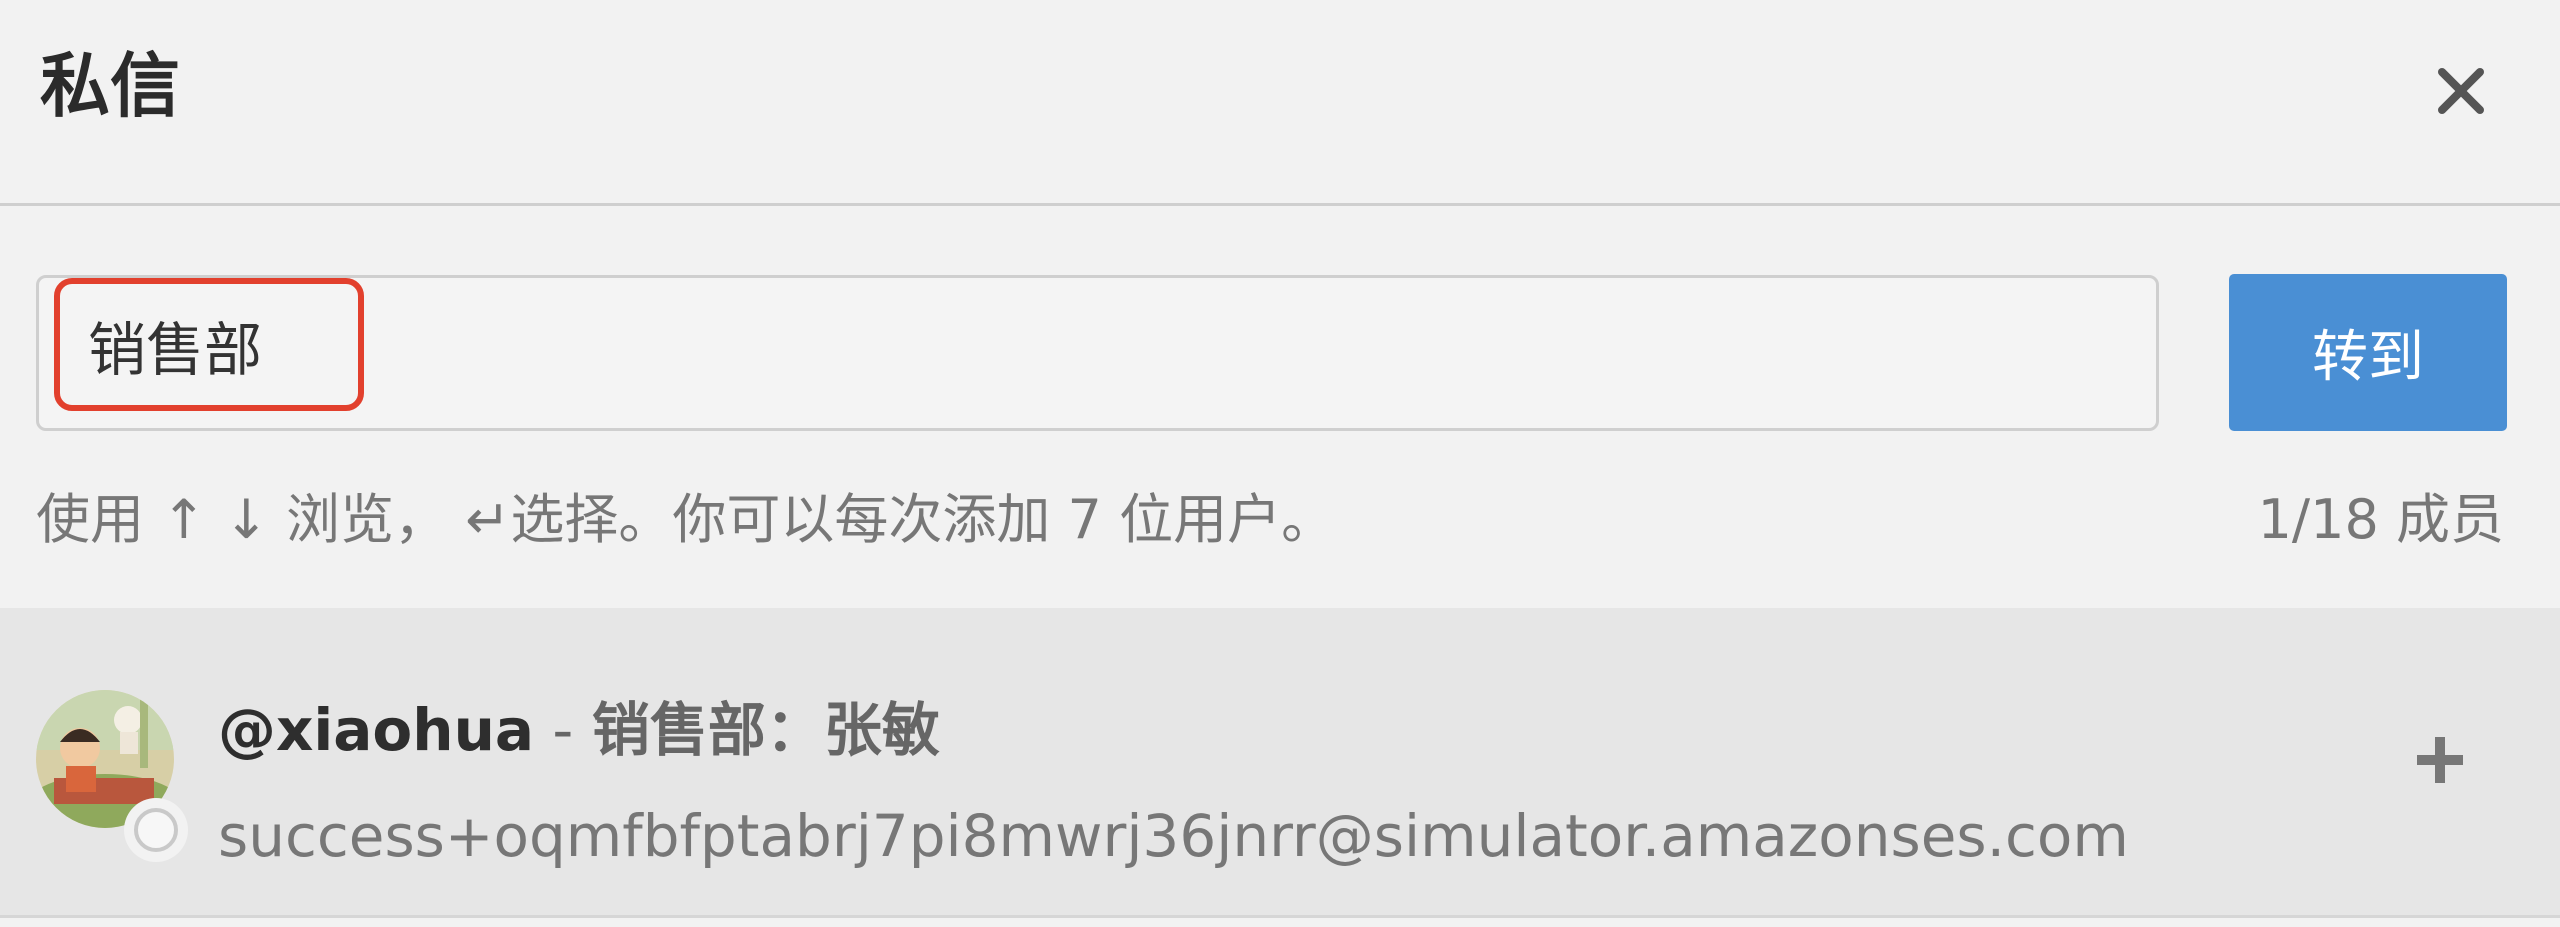 The width and height of the screenshot is (2560, 927). I want to click on username: @xiaohua, so click(376, 730).